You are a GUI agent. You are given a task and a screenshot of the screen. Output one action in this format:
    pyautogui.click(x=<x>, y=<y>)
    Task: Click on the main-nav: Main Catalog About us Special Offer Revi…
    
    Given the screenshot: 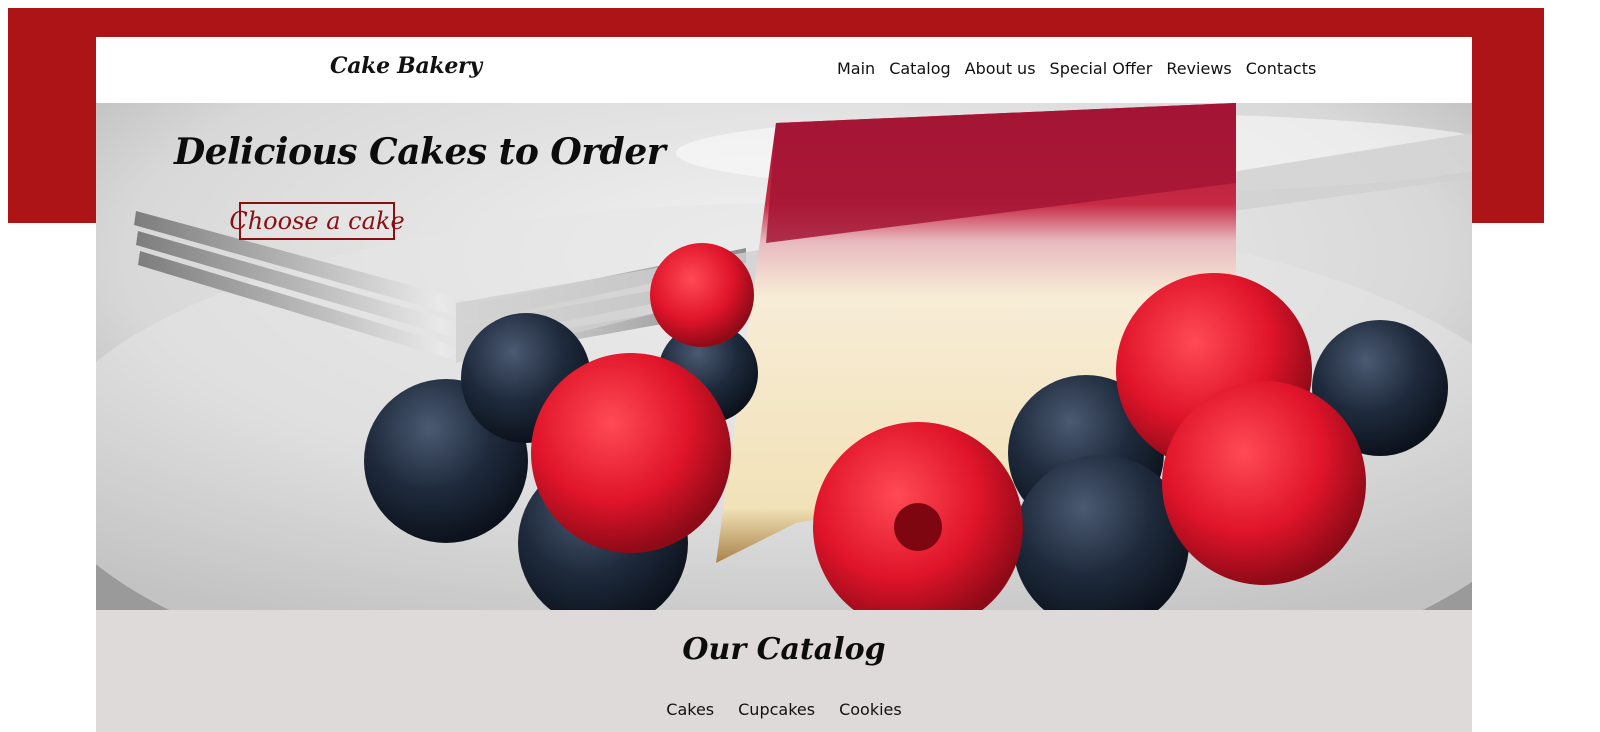 What is the action you would take?
    pyautogui.click(x=1076, y=68)
    